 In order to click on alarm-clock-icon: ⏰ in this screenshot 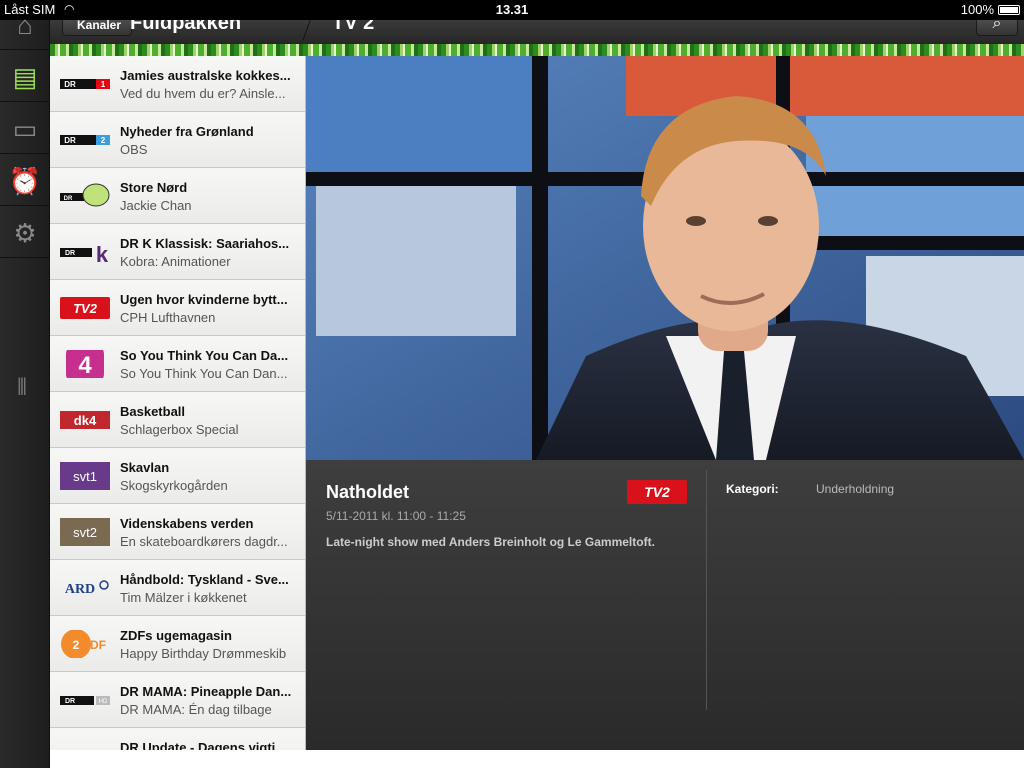, I will do `click(25, 181)`.